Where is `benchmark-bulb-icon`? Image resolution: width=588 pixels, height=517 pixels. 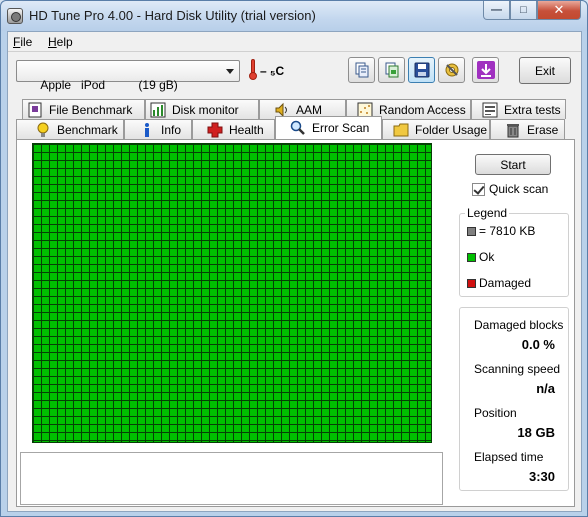
benchmark-bulb-icon is located at coordinates (43, 129).